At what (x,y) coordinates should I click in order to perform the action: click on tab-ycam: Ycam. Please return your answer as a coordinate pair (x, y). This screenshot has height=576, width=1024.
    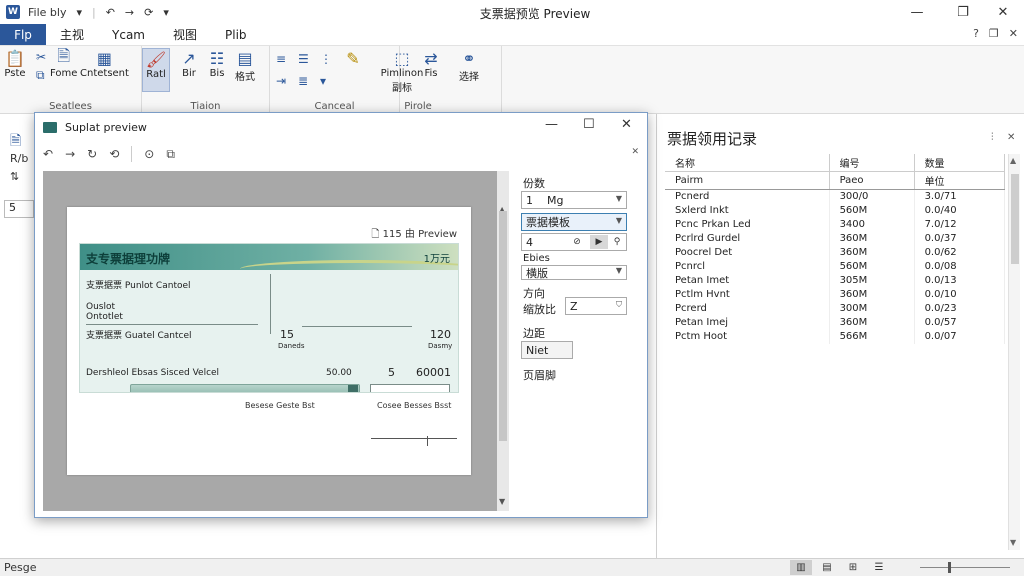
    Looking at the image, I should click on (128, 34).